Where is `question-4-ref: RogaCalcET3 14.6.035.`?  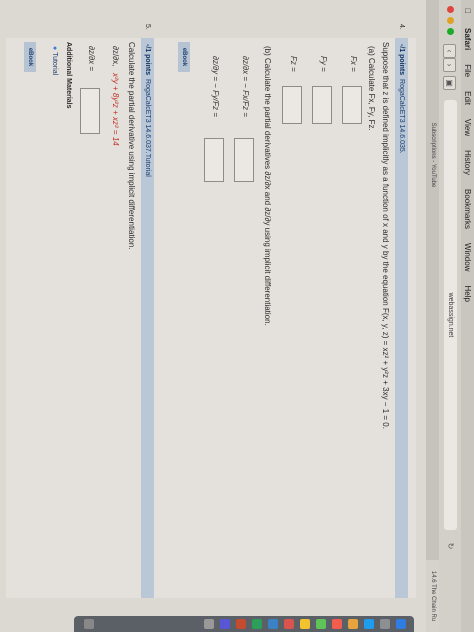 question-4-ref: RogaCalcET3 14.6.035. is located at coordinates (401, 116).